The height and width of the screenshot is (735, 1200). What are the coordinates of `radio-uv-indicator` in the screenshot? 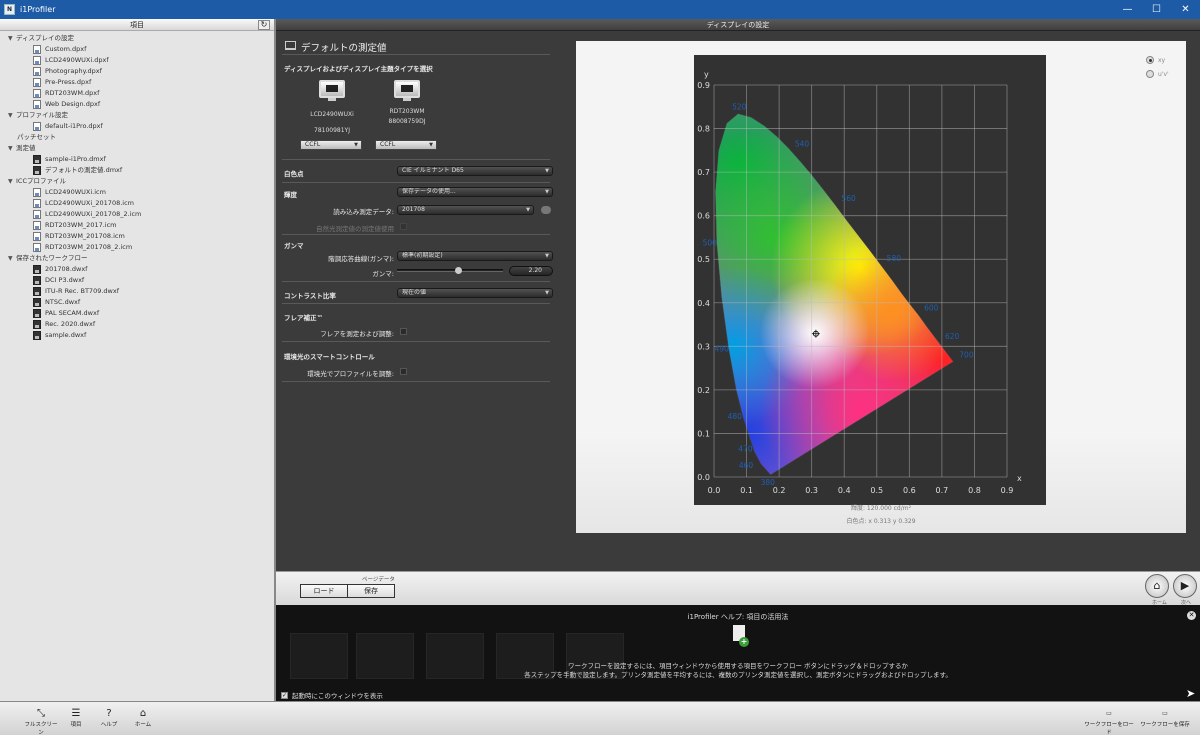 It's located at (1150, 74).